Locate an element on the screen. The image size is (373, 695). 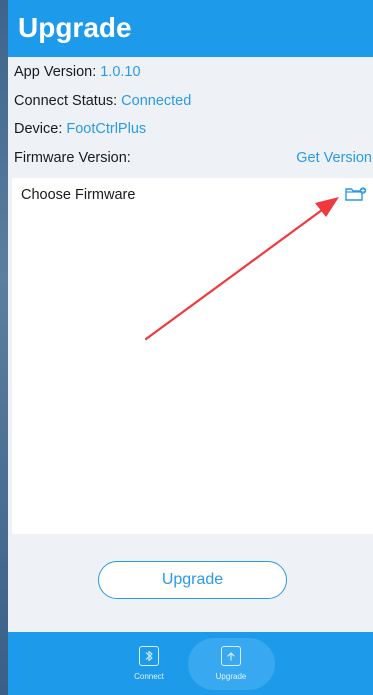
app-version-value: 1.0.10 is located at coordinates (120, 72).